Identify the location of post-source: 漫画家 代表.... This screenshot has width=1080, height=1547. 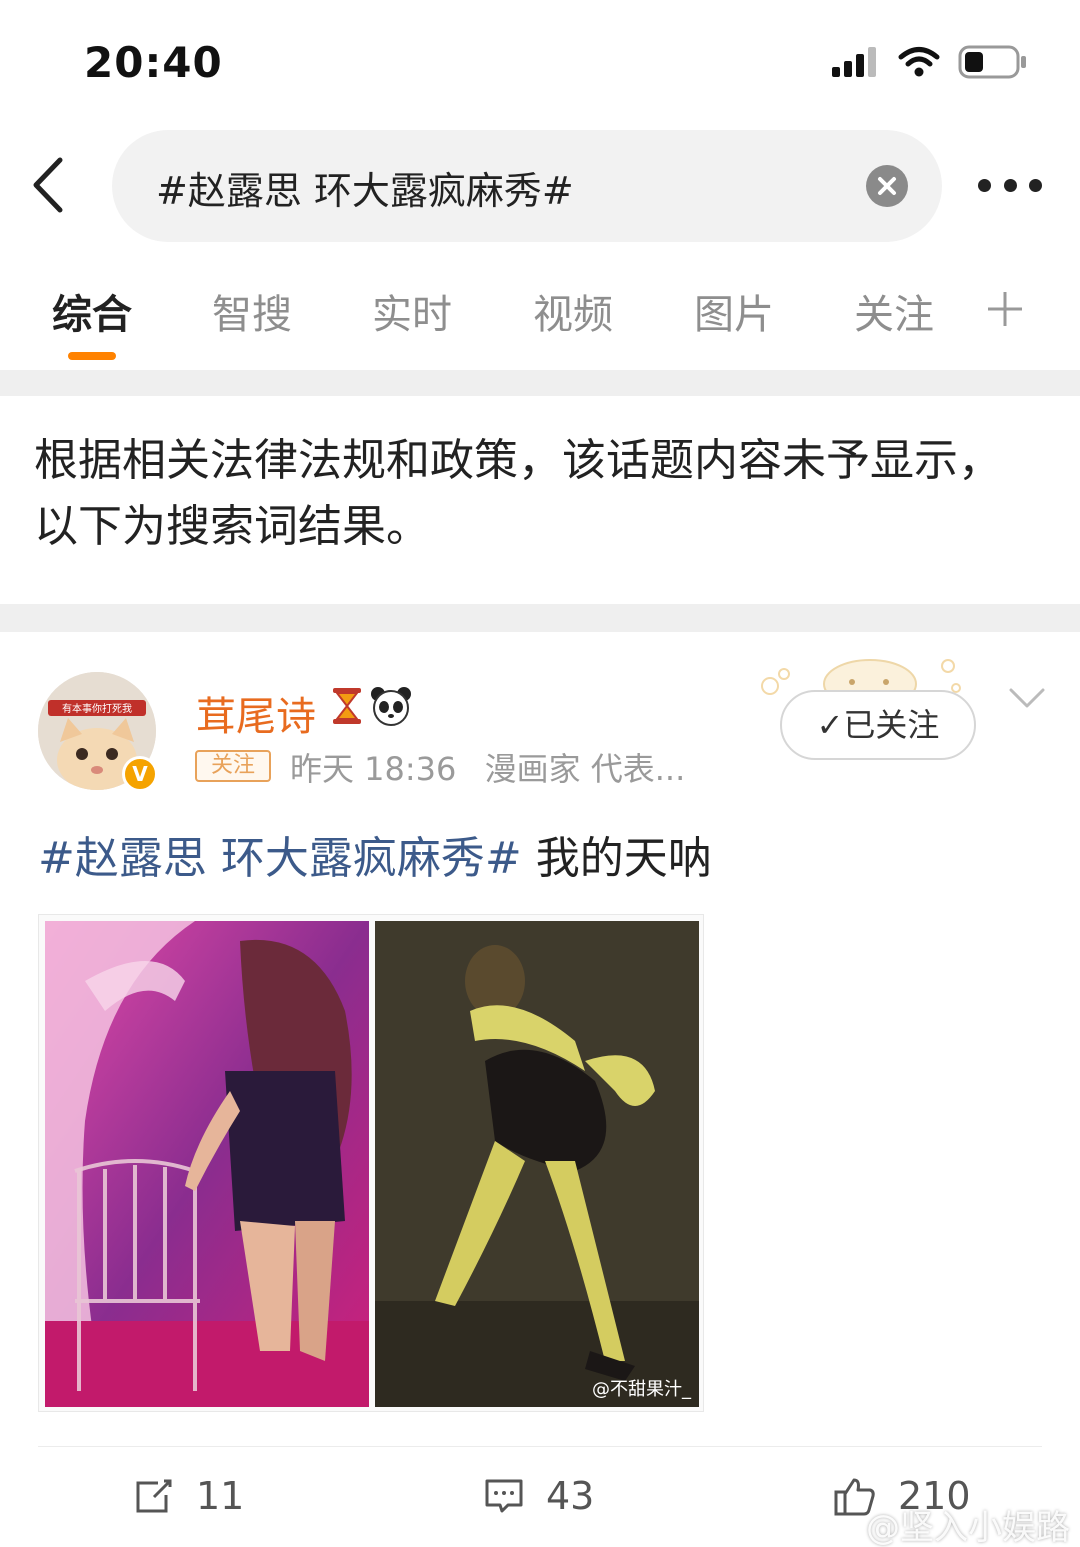
(585, 769).